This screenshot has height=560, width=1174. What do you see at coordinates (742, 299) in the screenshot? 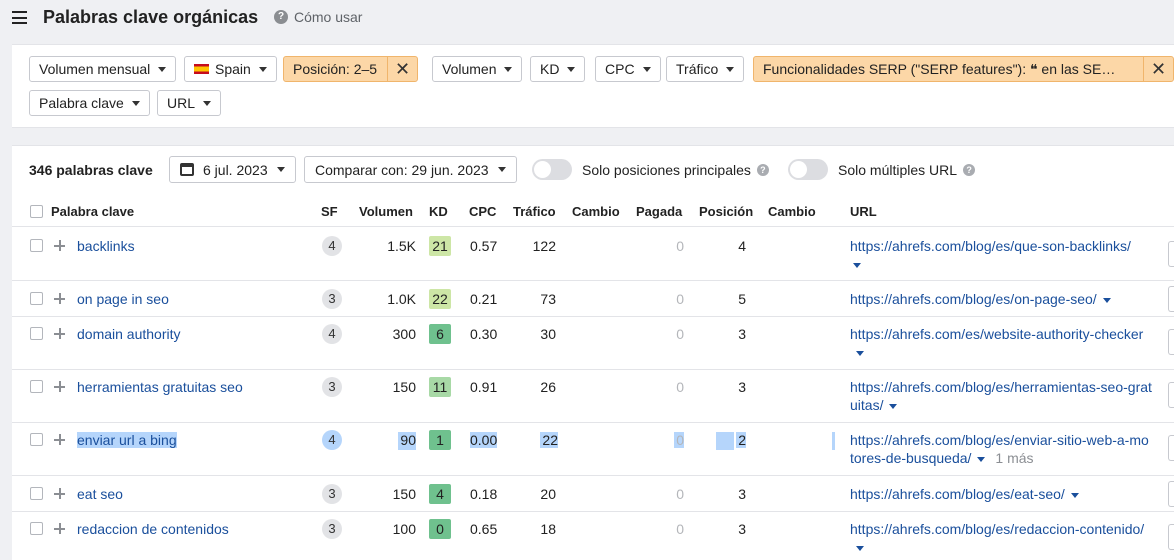
I see `position-value: 5` at bounding box center [742, 299].